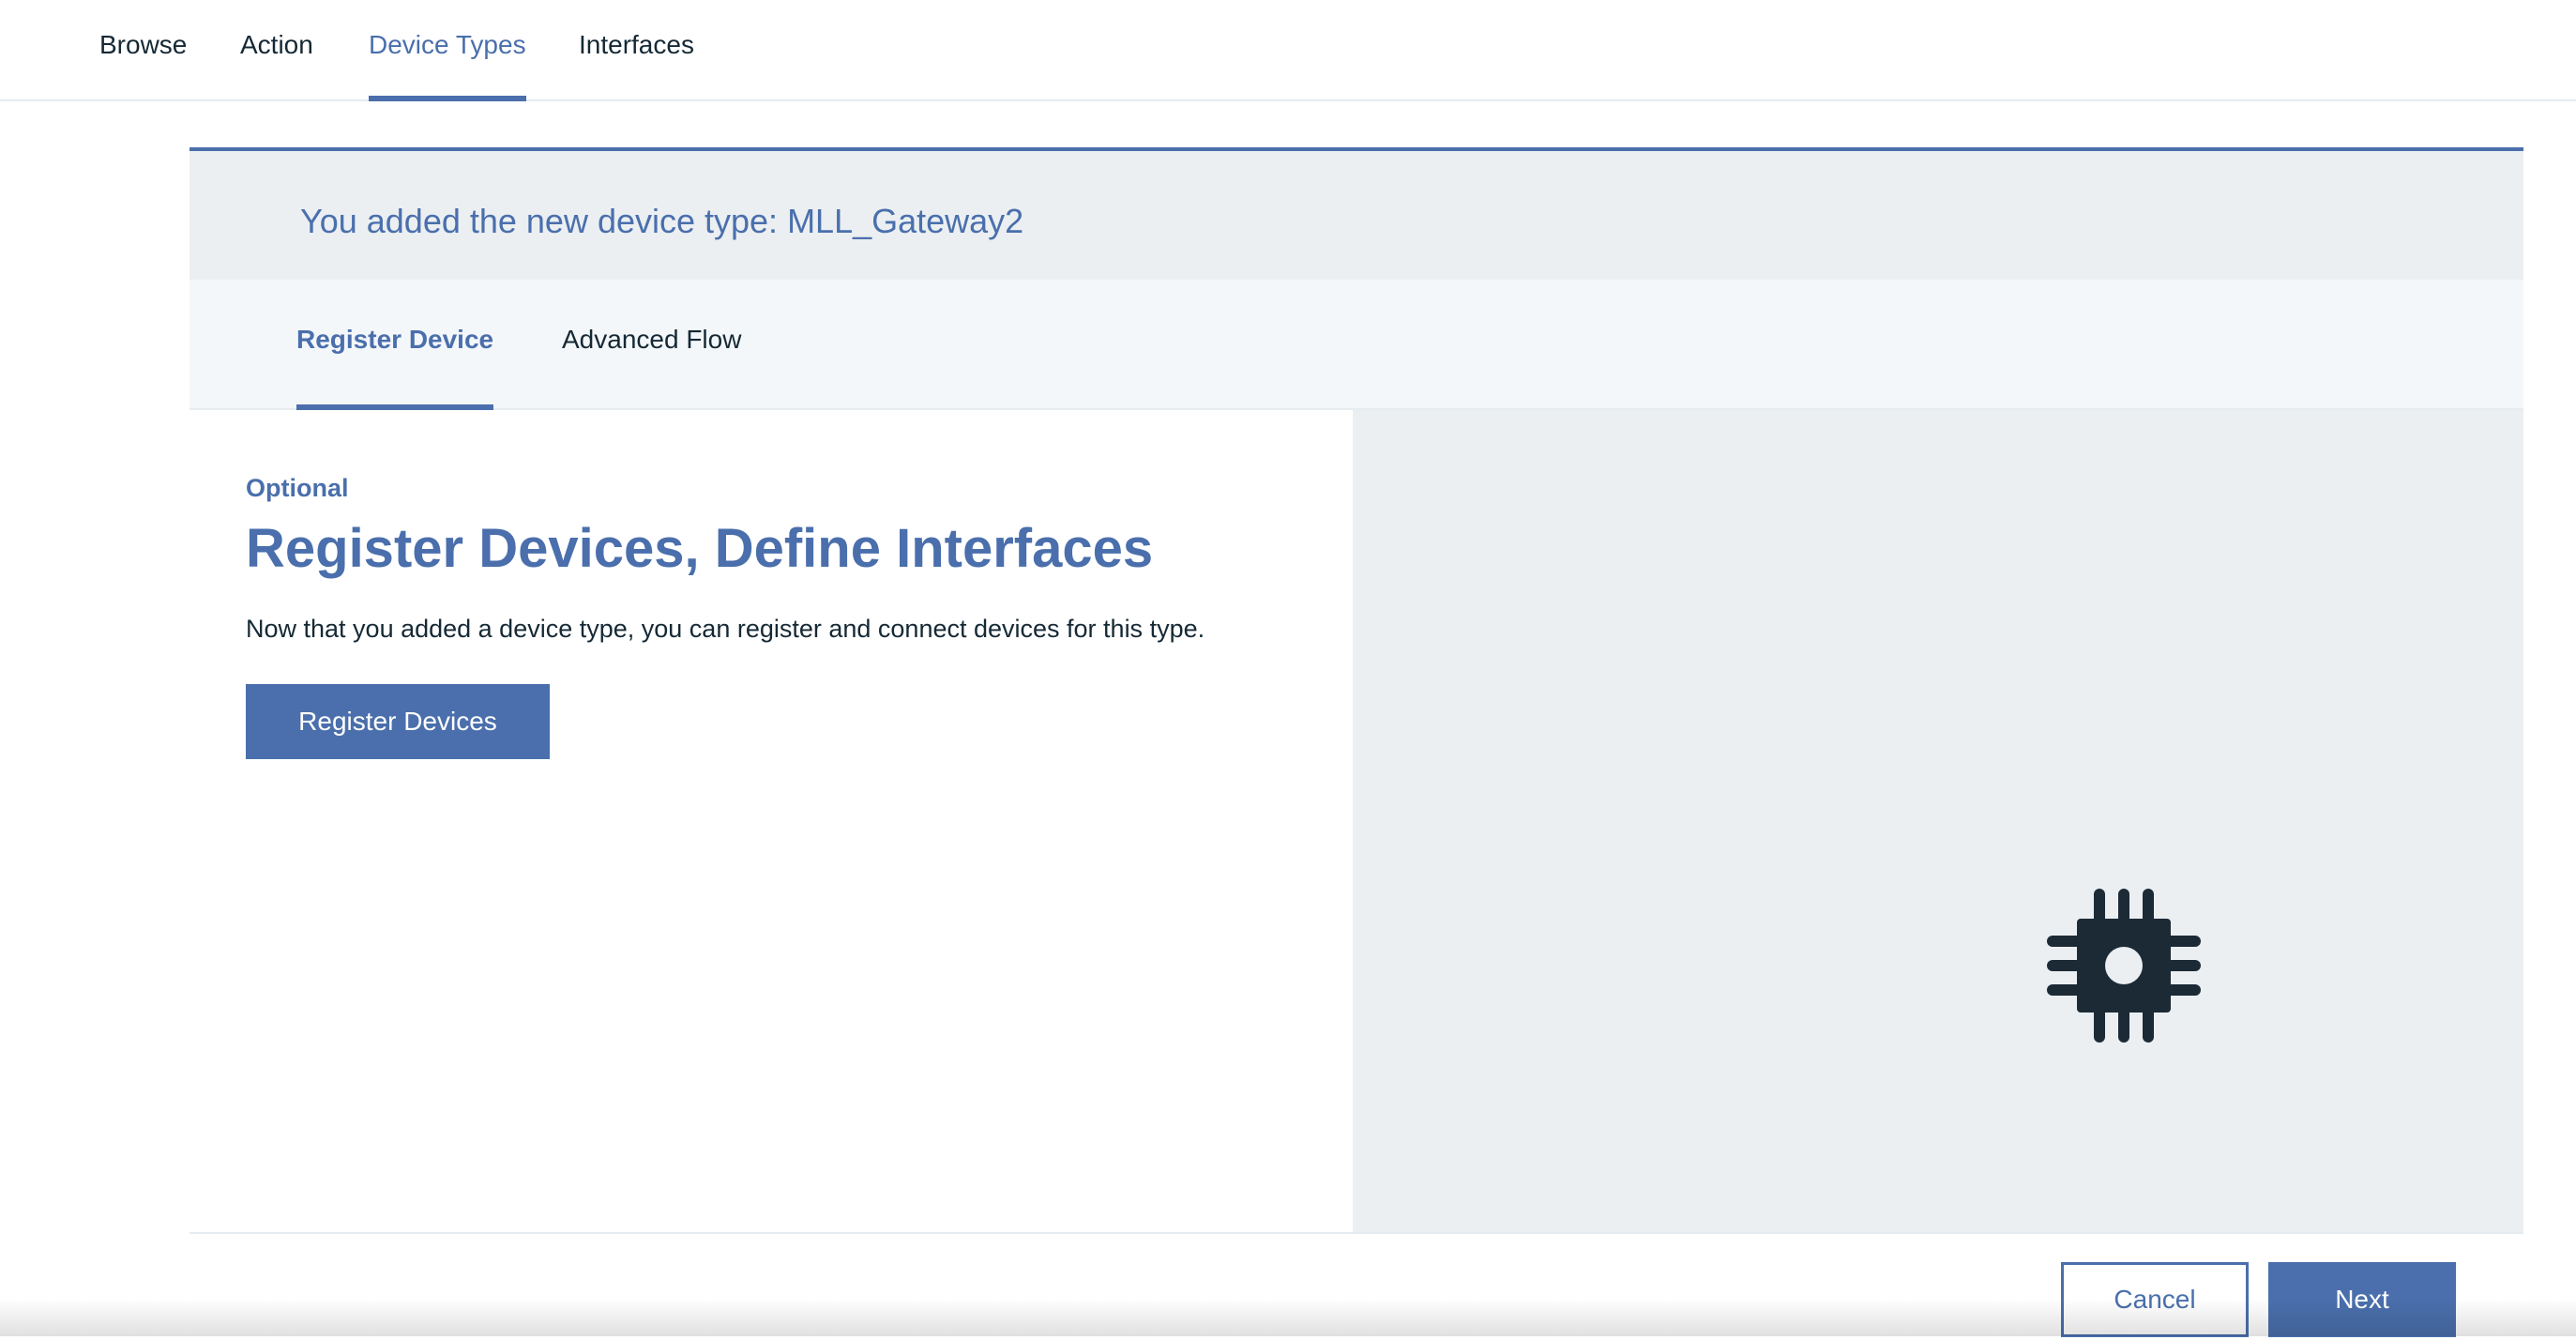  I want to click on chip-icon, so click(2124, 966).